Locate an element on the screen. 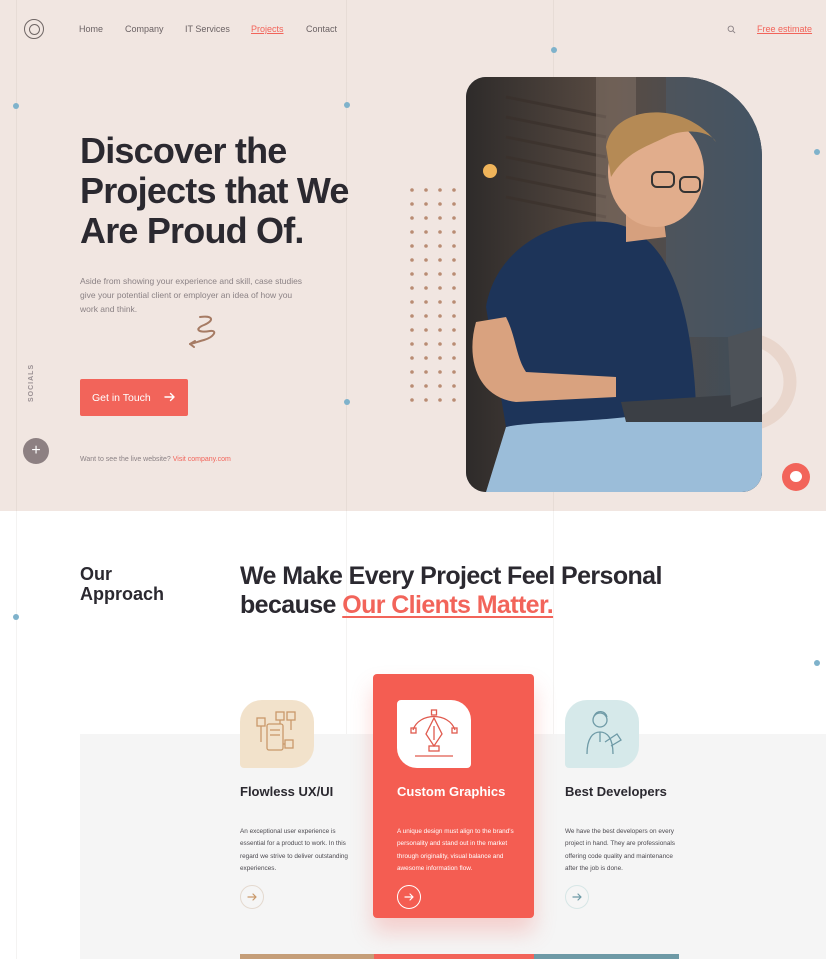 This screenshot has height=959, width=826. nav-it-services: IT Services is located at coordinates (218, 29).